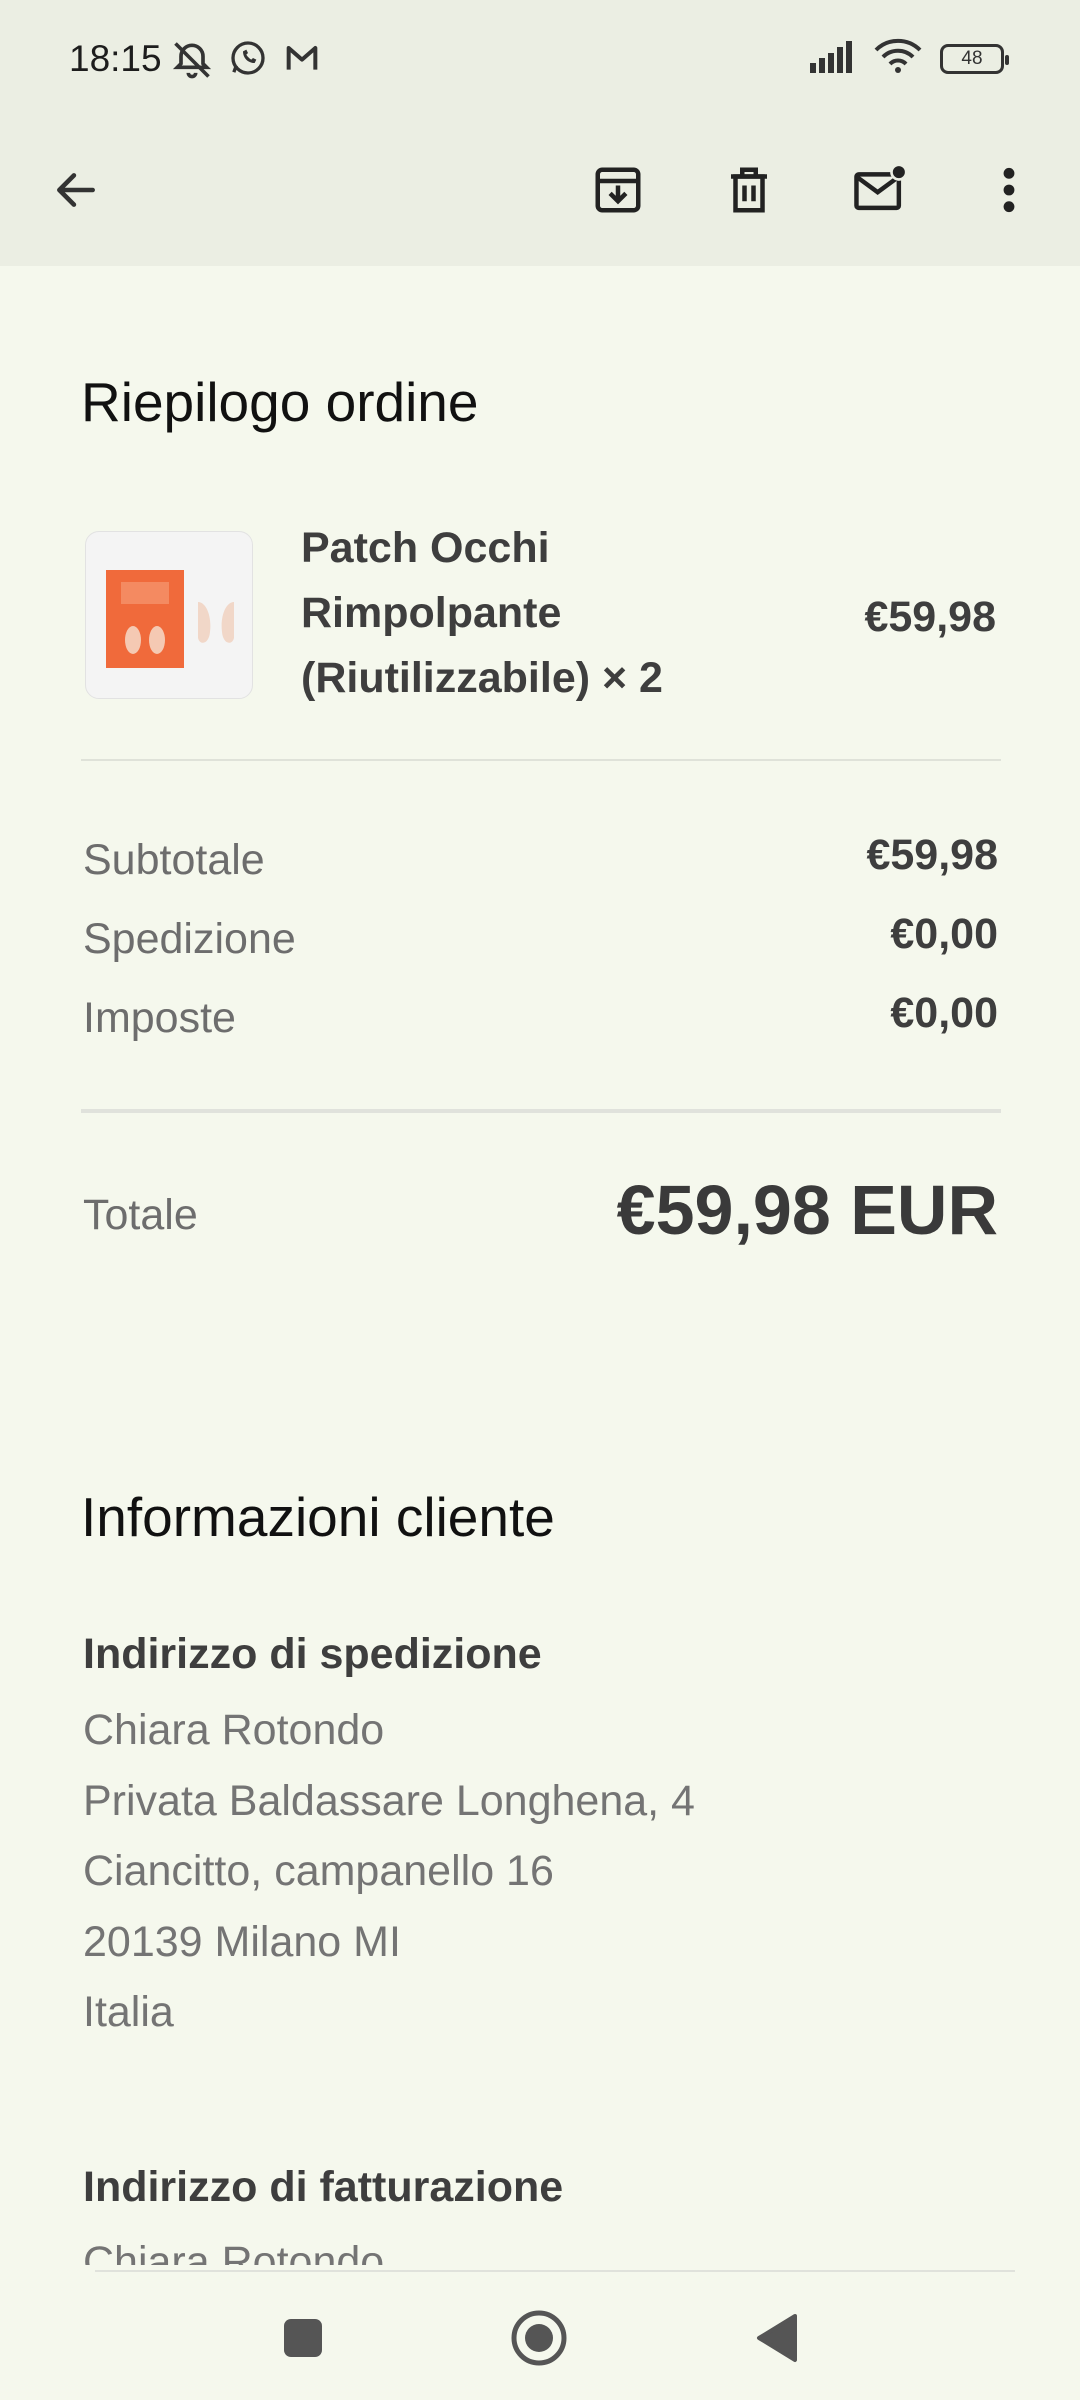  I want to click on delete-button, so click(749, 192).